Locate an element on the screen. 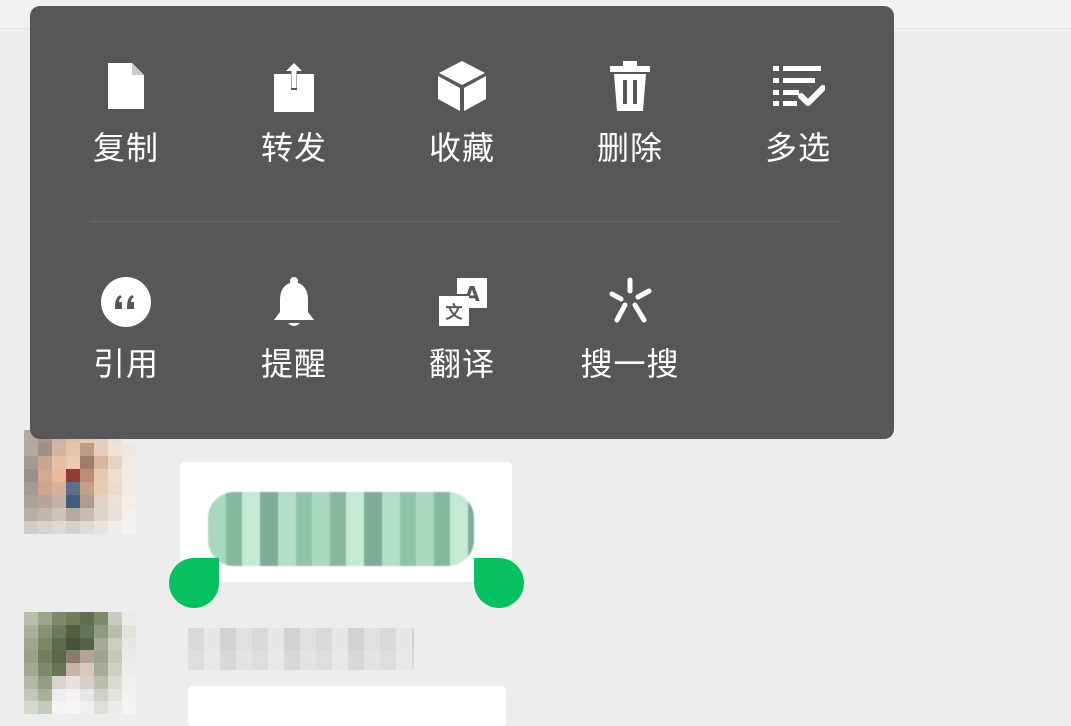 This screenshot has width=1071, height=726. selection-handle-end is located at coordinates (499, 583).